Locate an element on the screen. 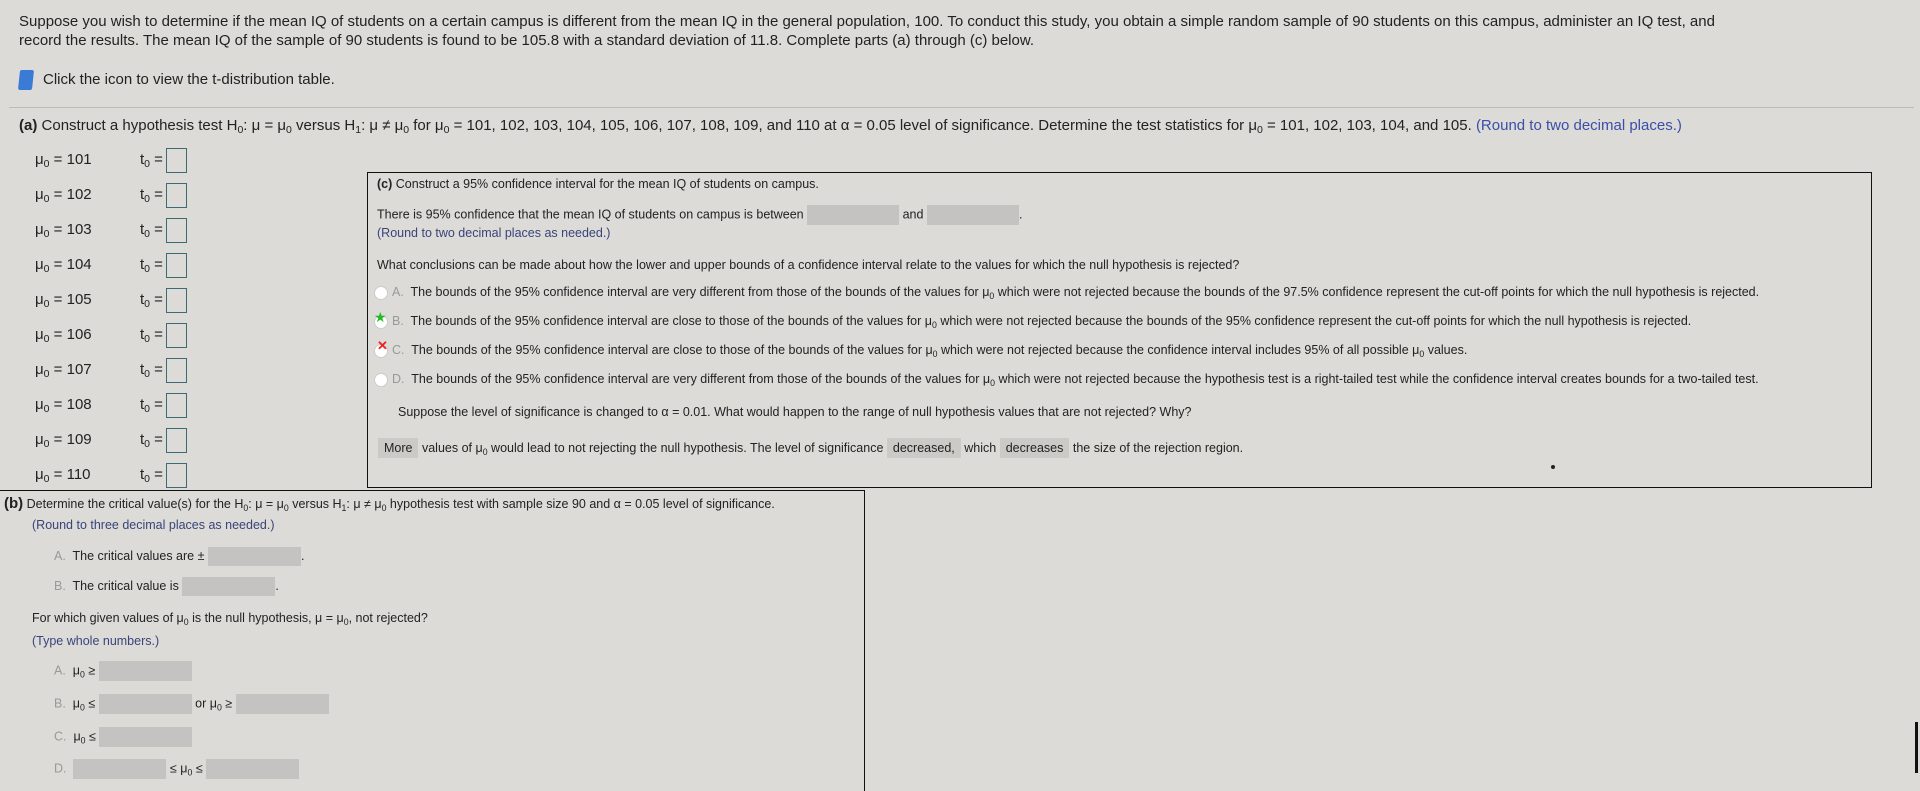  mu-label: μ0 = 102 is located at coordinates (63, 196).